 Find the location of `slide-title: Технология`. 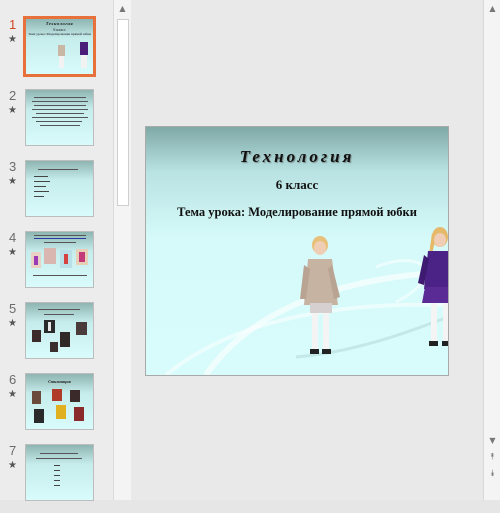

slide-title: Технология is located at coordinates (297, 157).